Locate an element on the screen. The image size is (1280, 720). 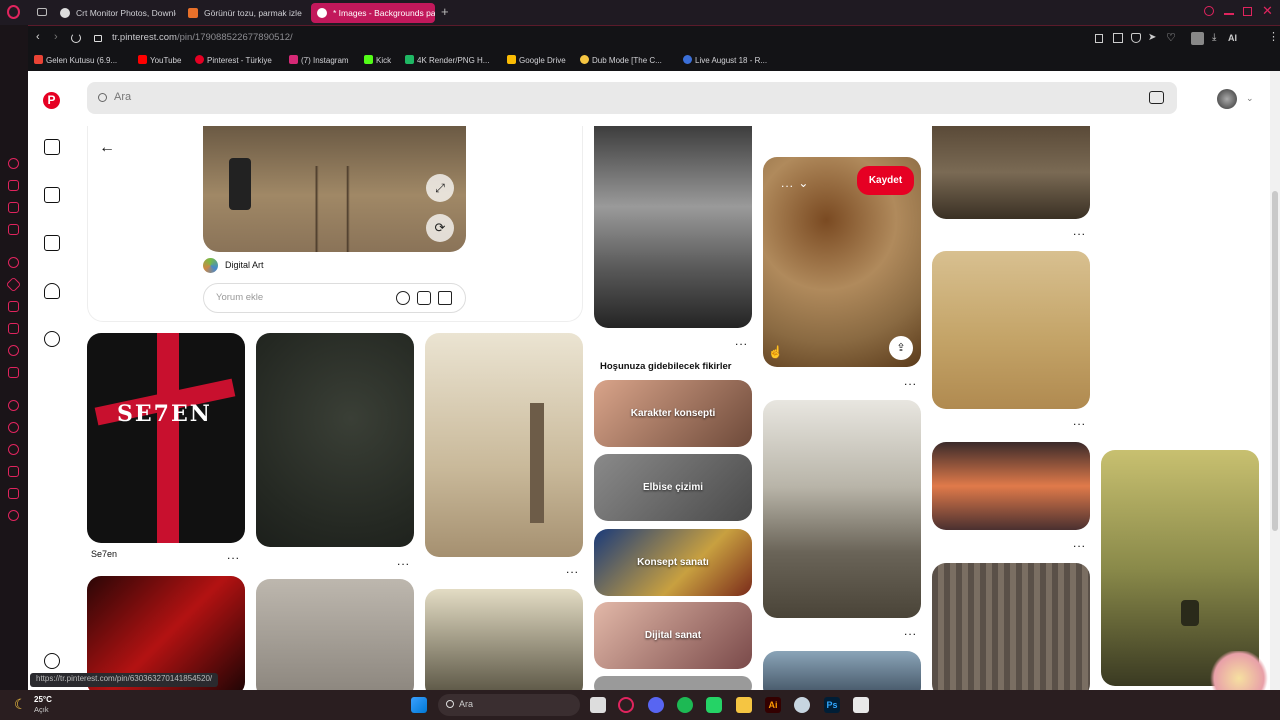
camera-search-icon is located at coordinates (1156, 97).